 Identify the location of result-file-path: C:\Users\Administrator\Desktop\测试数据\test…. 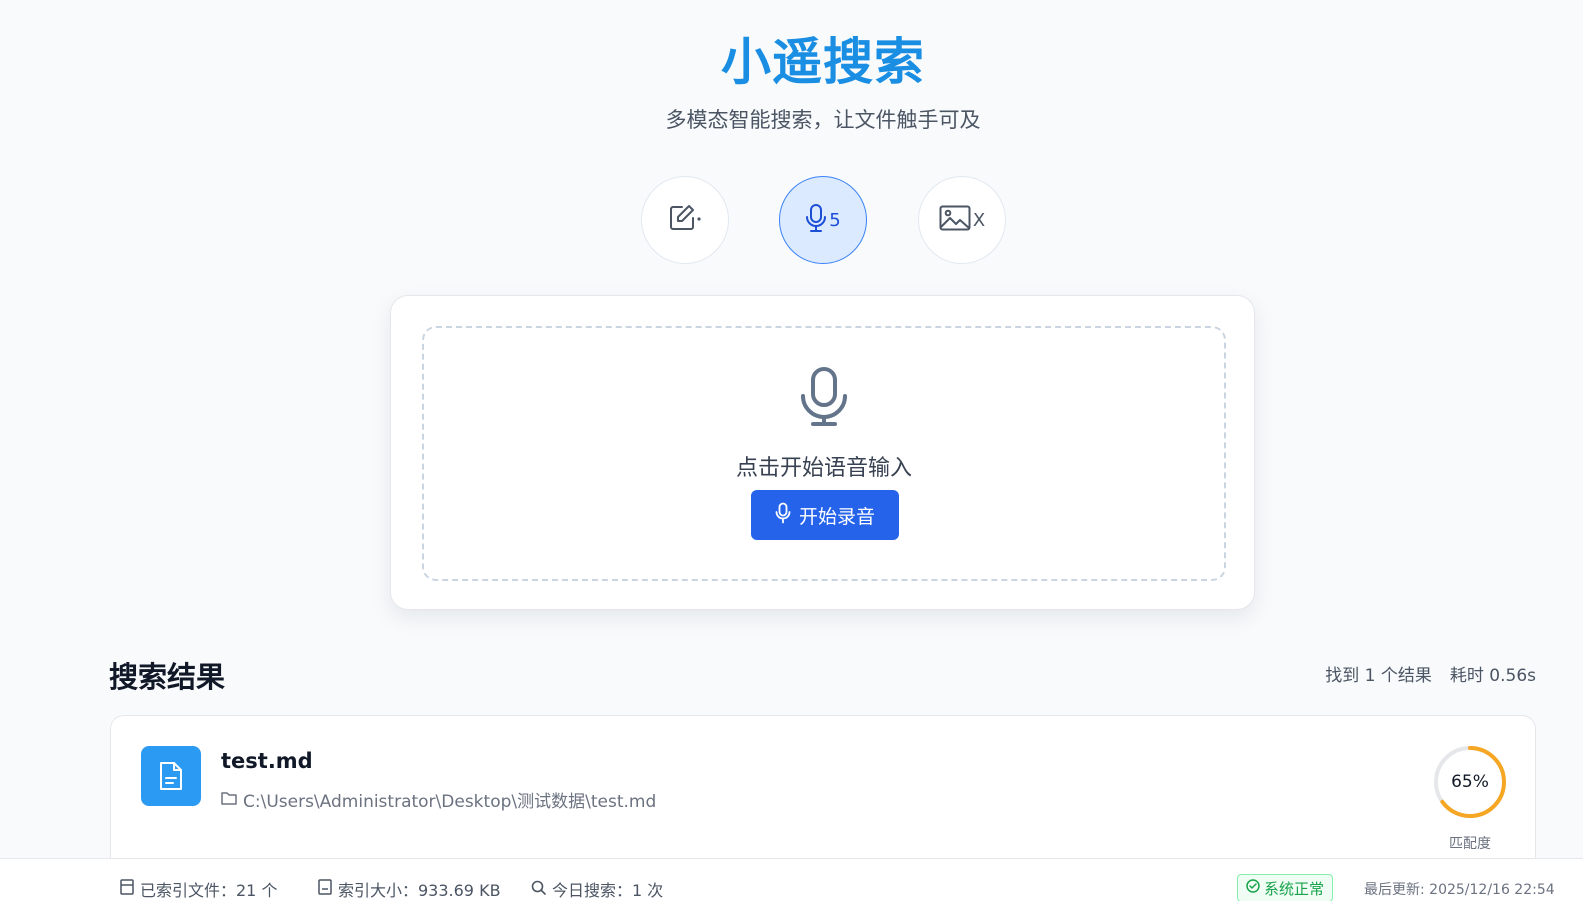
(438, 799).